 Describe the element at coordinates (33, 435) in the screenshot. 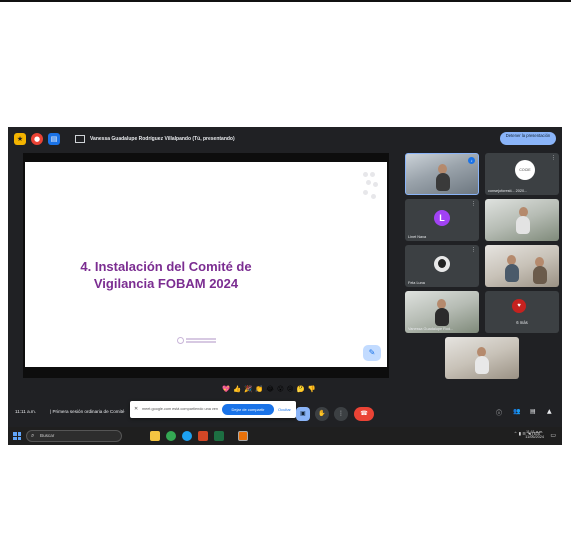

I see `search-icon: ⌕` at that location.